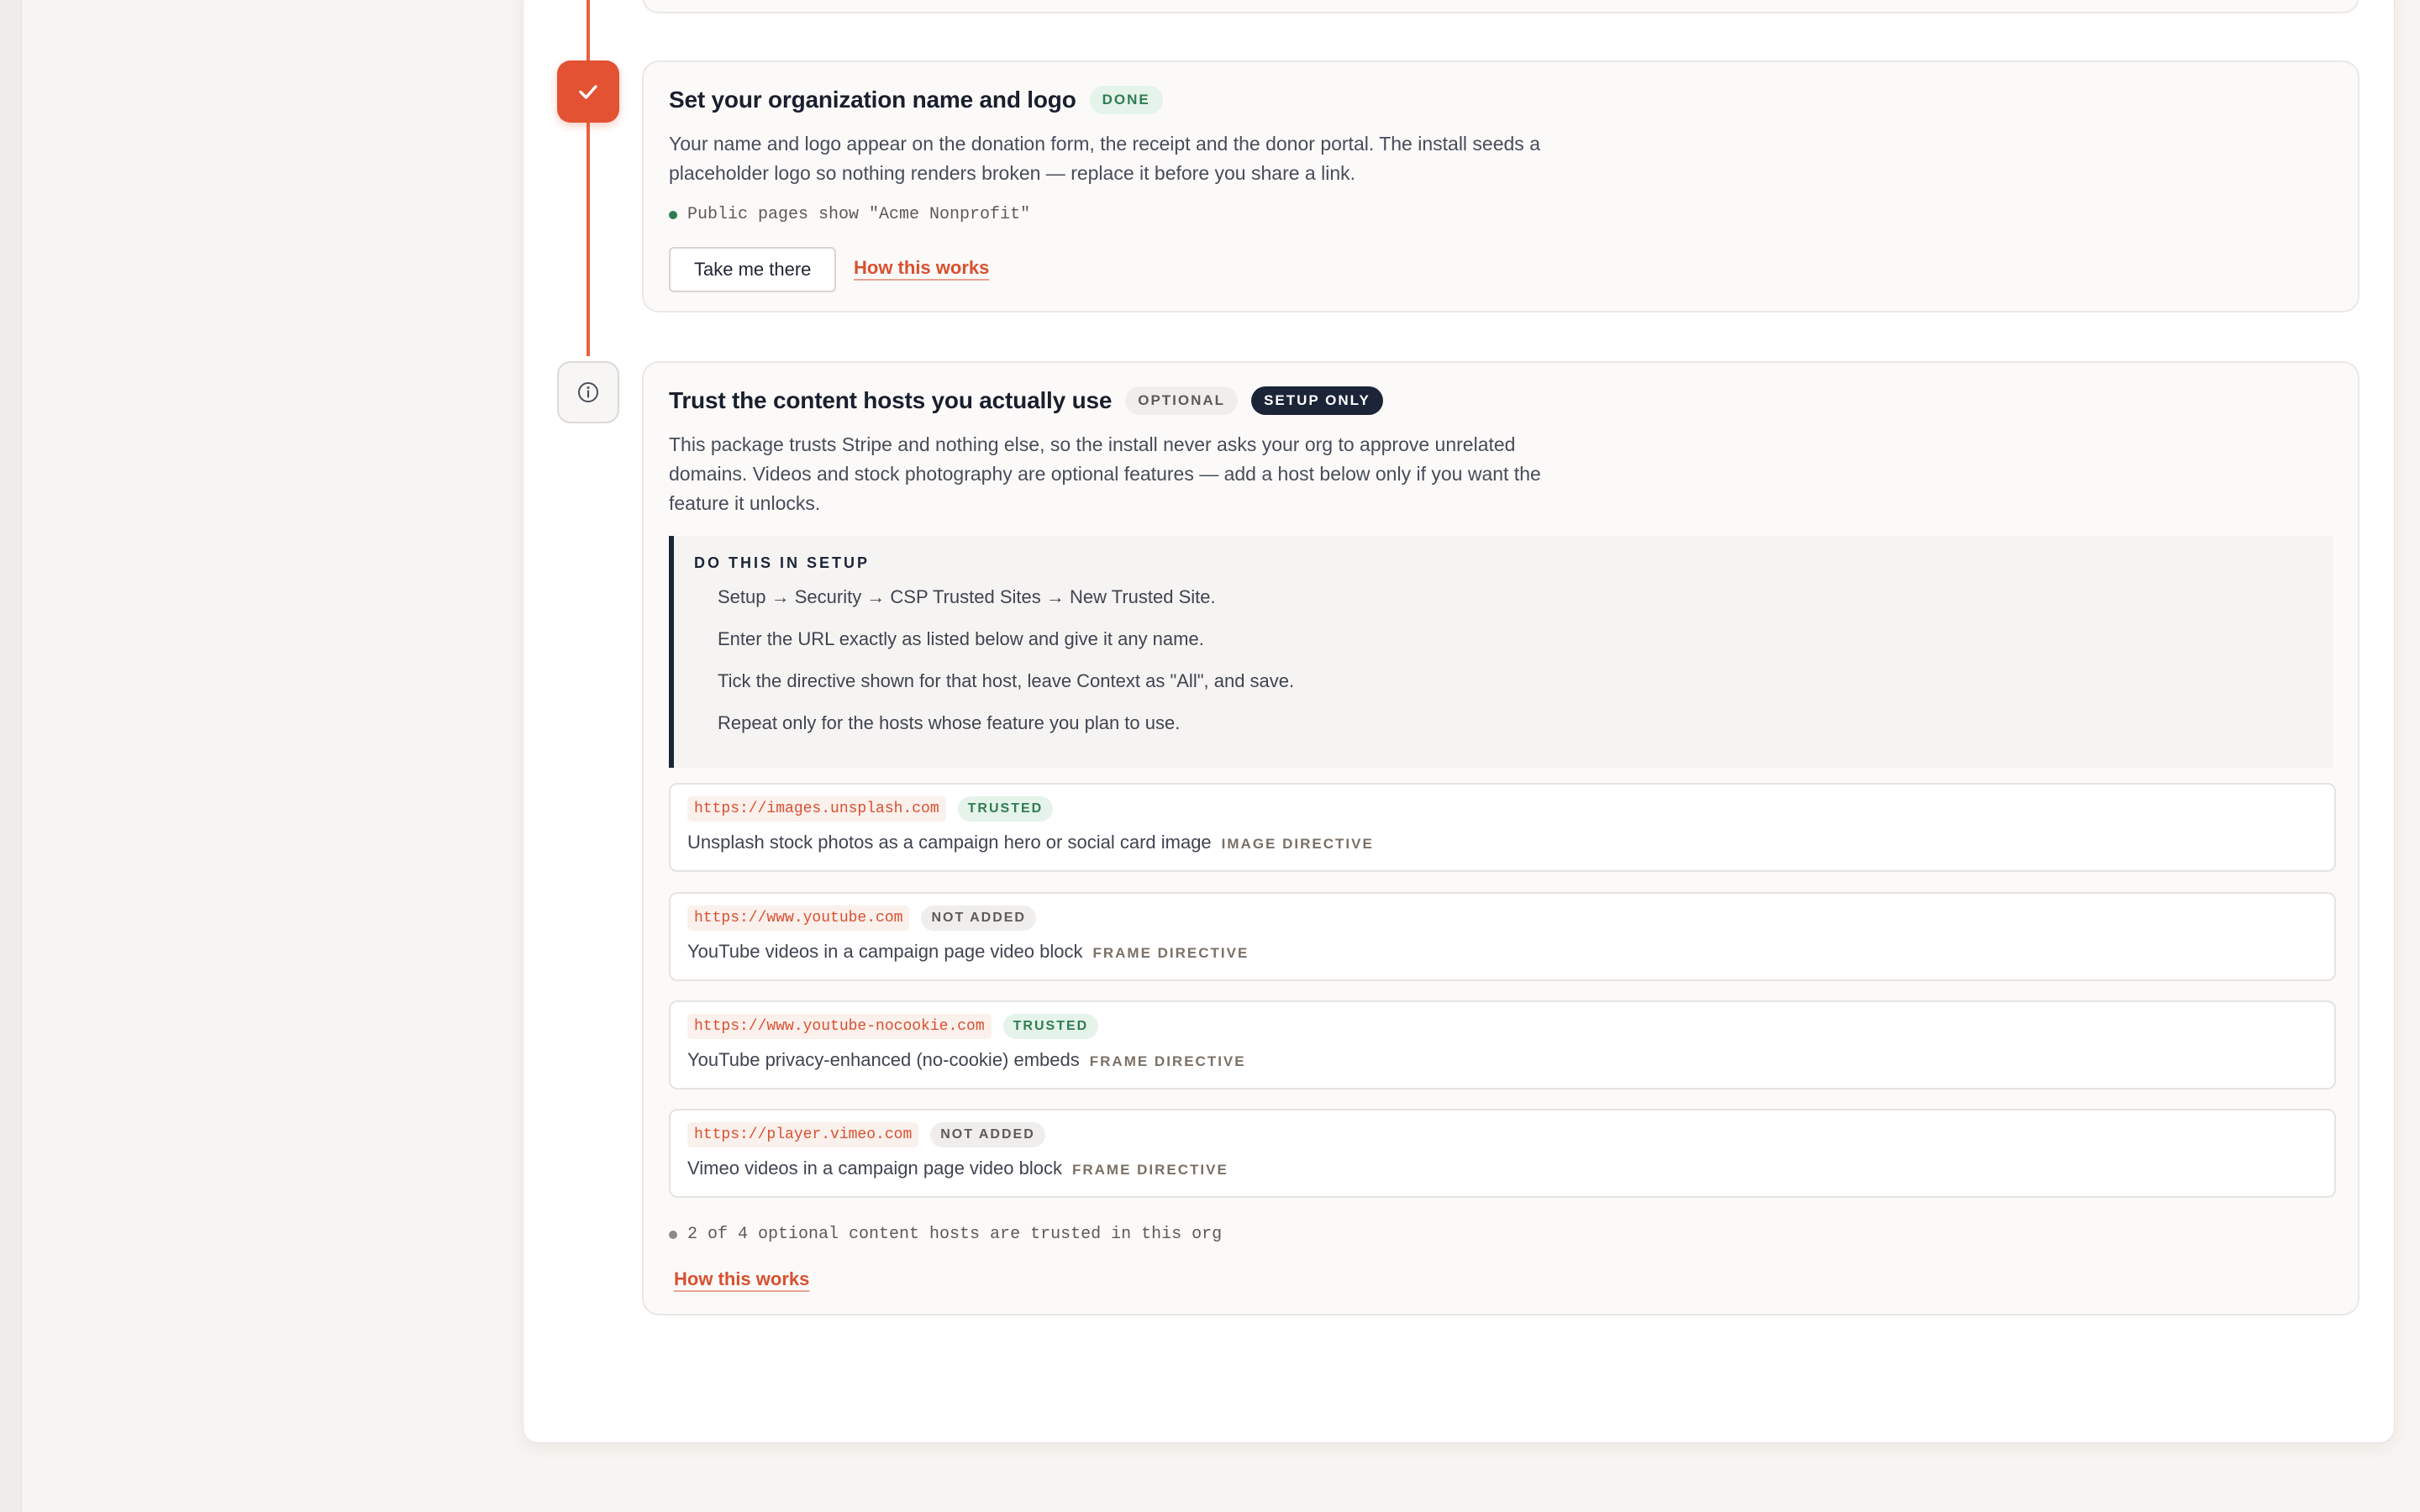 This screenshot has width=2420, height=1512. What do you see at coordinates (1297, 844) in the screenshot?
I see `directive-label: IMAGE DIRECTIVE` at bounding box center [1297, 844].